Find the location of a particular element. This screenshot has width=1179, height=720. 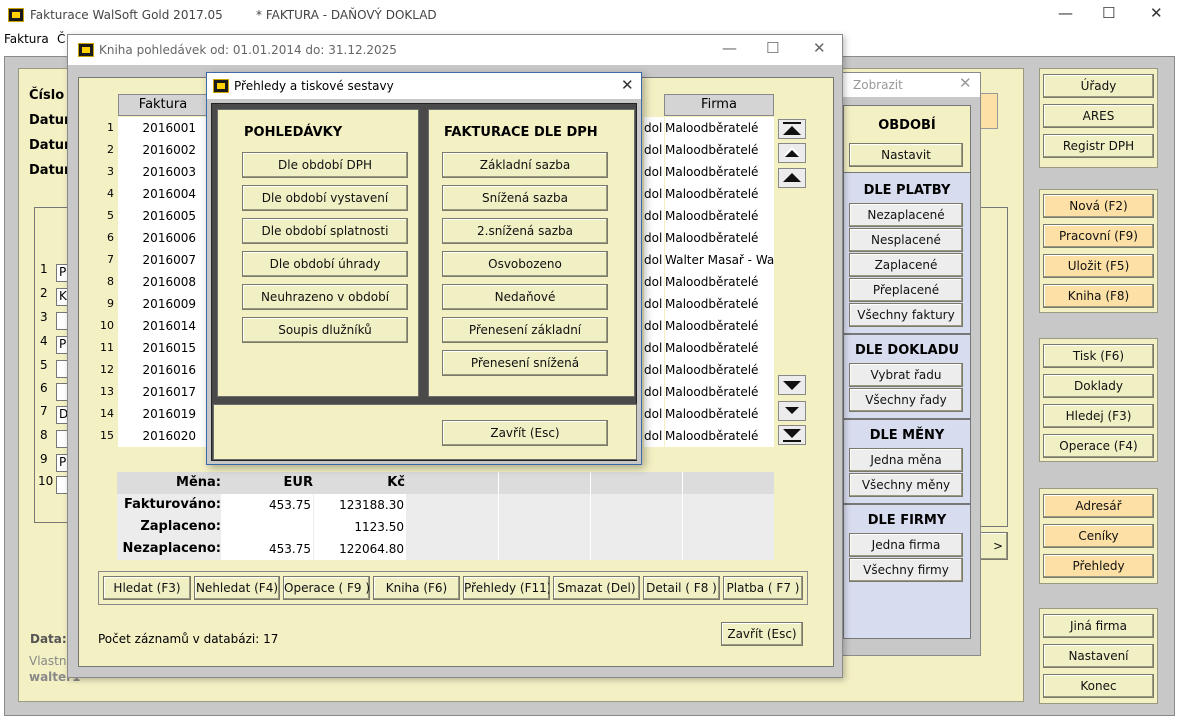

dle-obdobi-splatnosti-button: Dle období splatnosti is located at coordinates (325, 231).